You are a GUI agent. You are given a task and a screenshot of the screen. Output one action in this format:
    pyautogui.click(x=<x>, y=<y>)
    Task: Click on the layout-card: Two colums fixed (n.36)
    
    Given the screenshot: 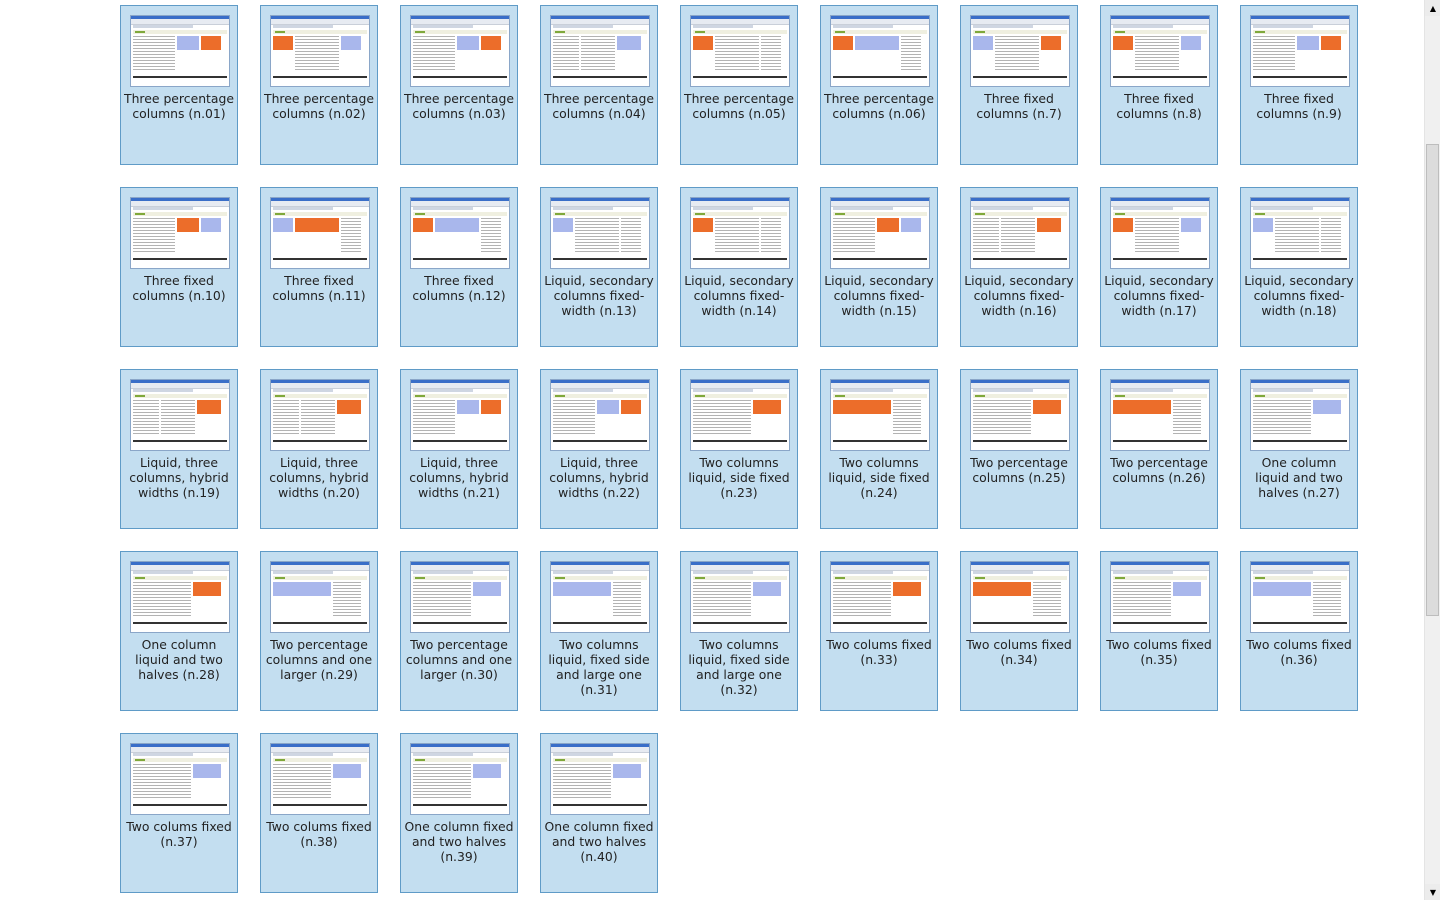 What is the action you would take?
    pyautogui.click(x=1299, y=631)
    